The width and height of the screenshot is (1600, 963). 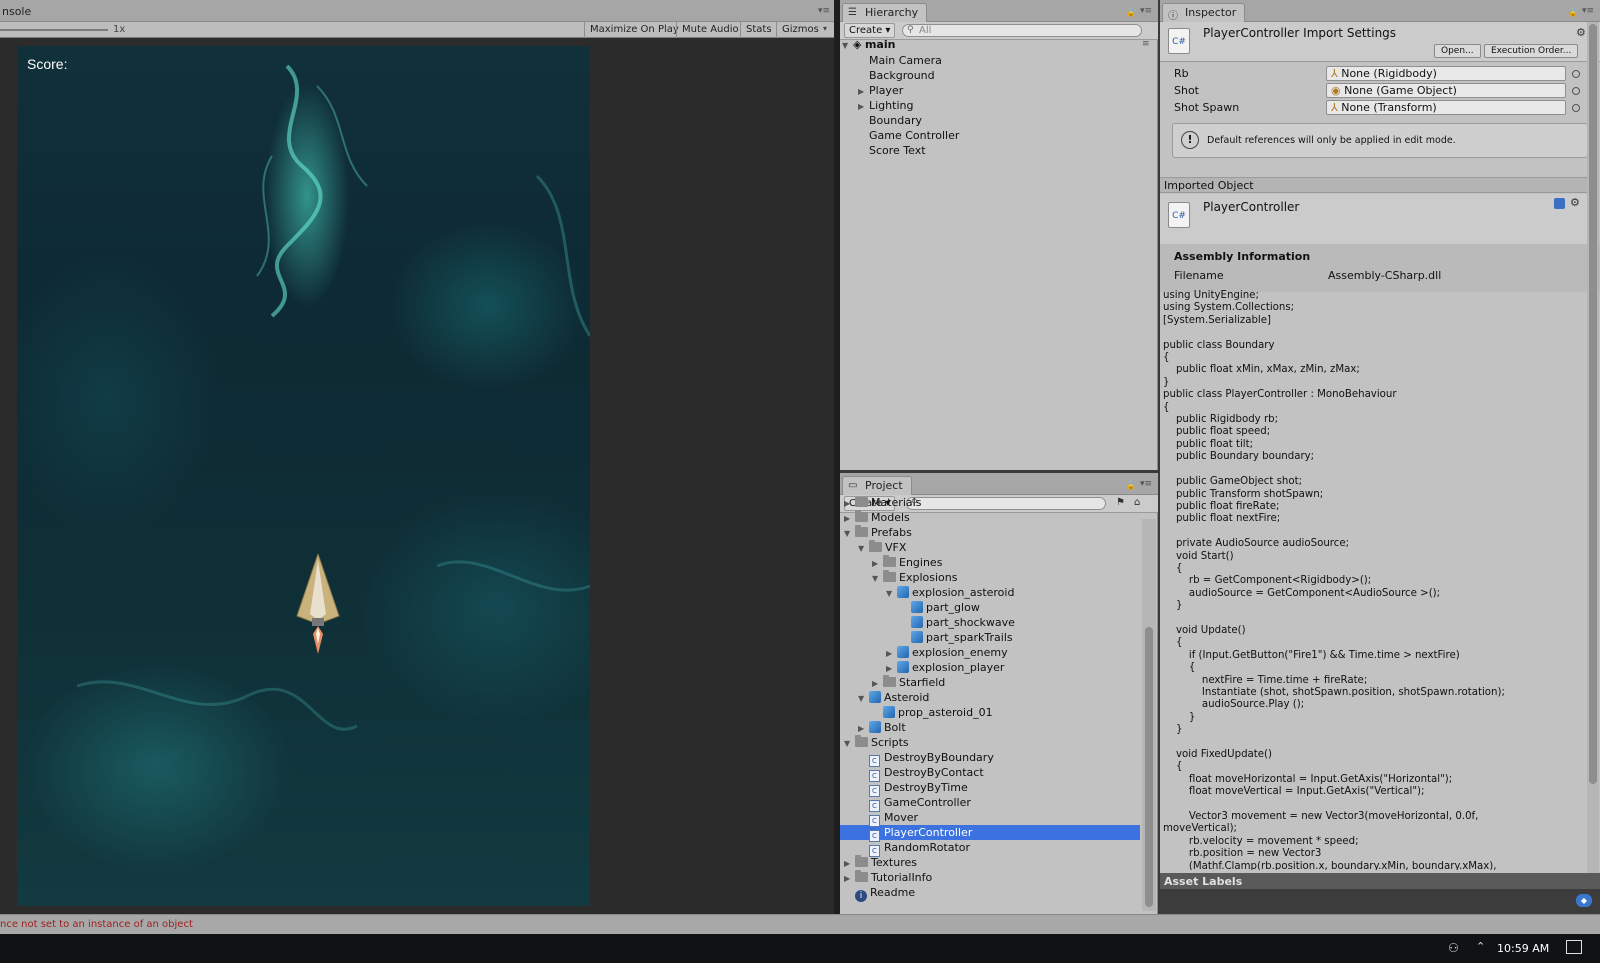 I want to click on project-item: ▼ Explosions, so click(x=990, y=577).